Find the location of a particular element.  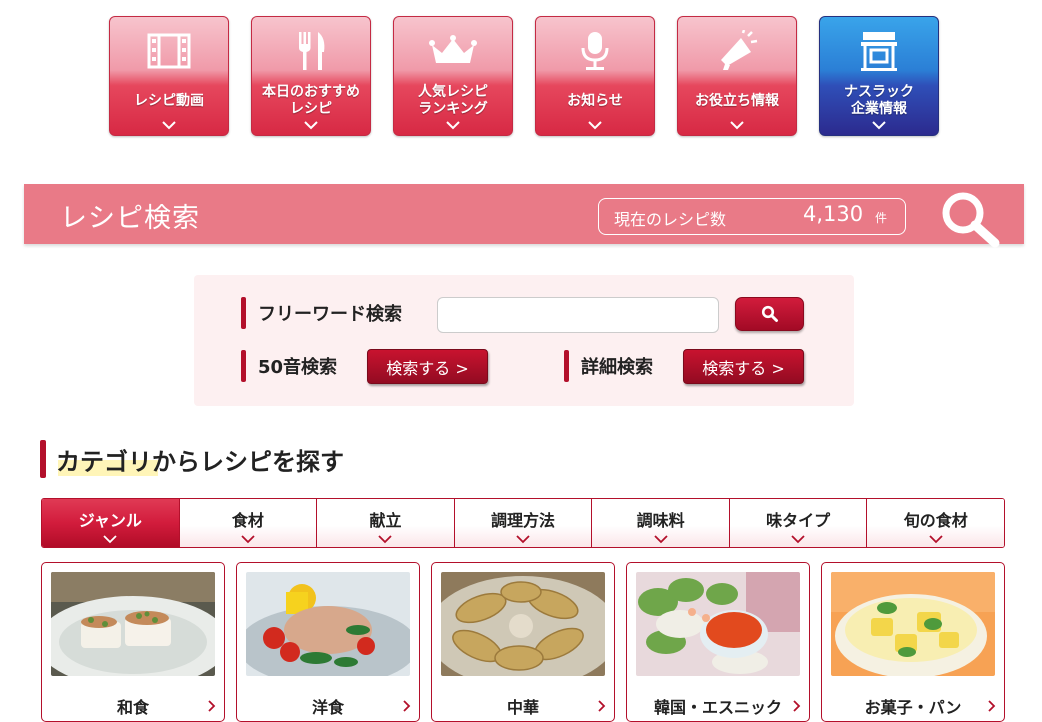

detail-search-button: 検索する > is located at coordinates (743, 366).